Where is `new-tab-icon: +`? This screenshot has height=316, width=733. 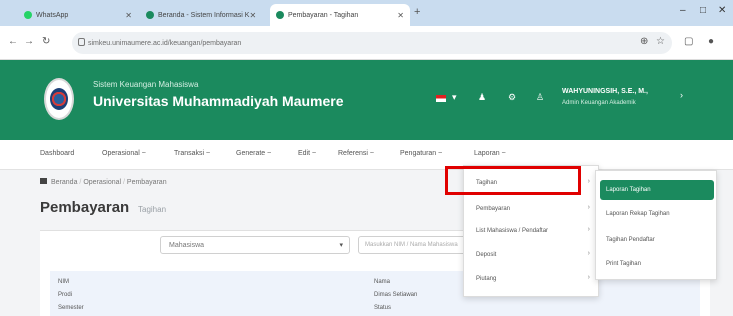 new-tab-icon: + is located at coordinates (417, 12).